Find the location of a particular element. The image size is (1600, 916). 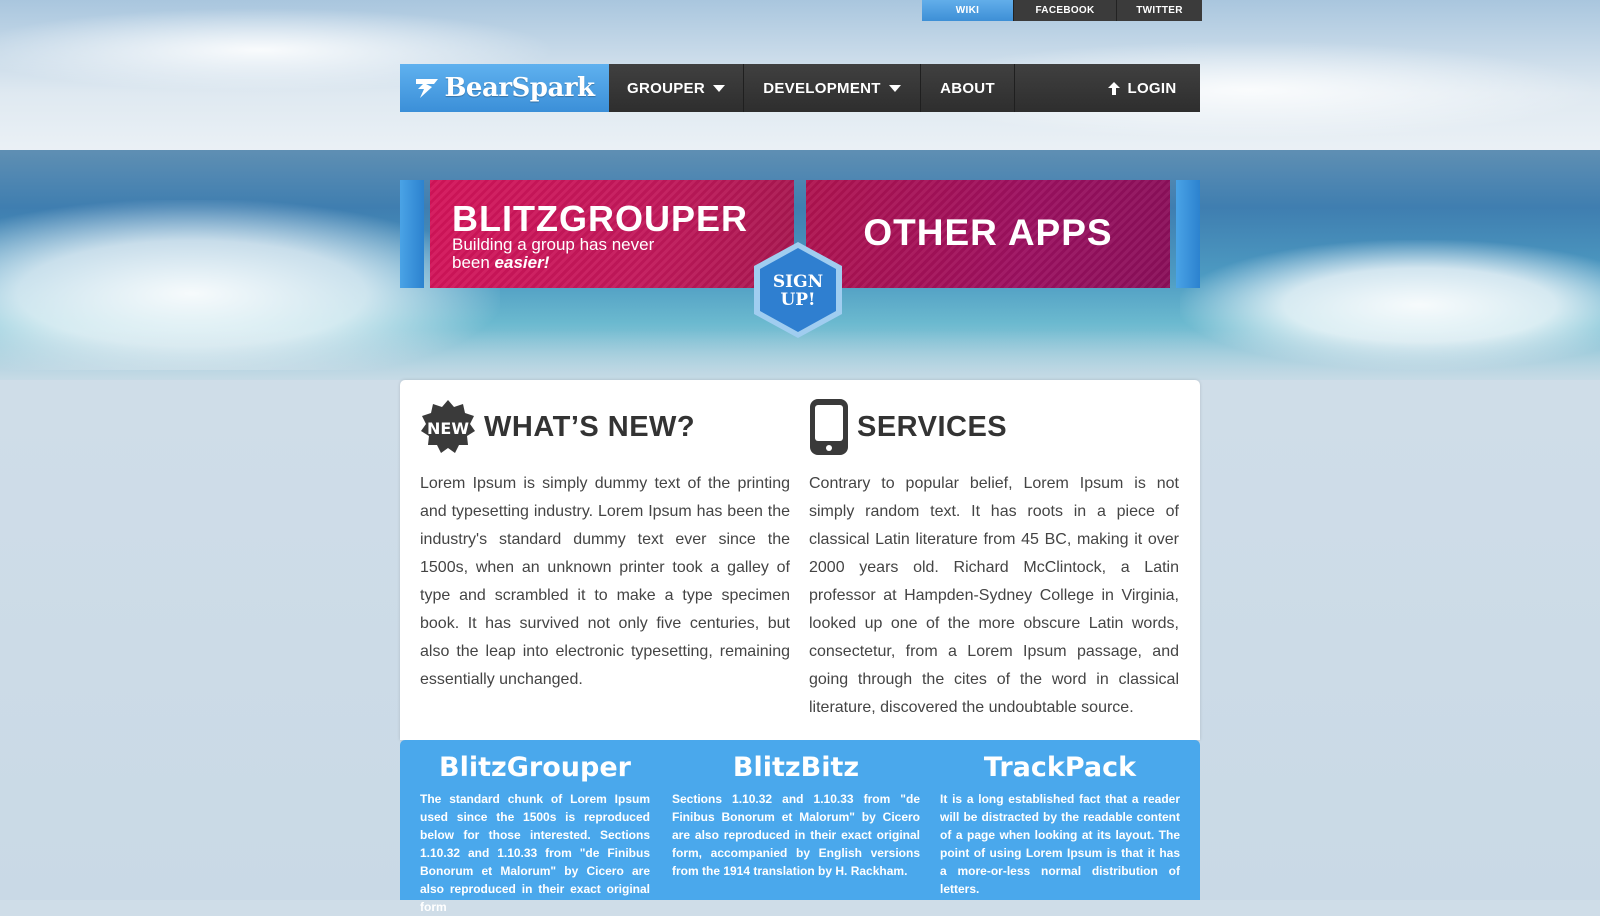

services-header: SERVICES is located at coordinates (994, 427).